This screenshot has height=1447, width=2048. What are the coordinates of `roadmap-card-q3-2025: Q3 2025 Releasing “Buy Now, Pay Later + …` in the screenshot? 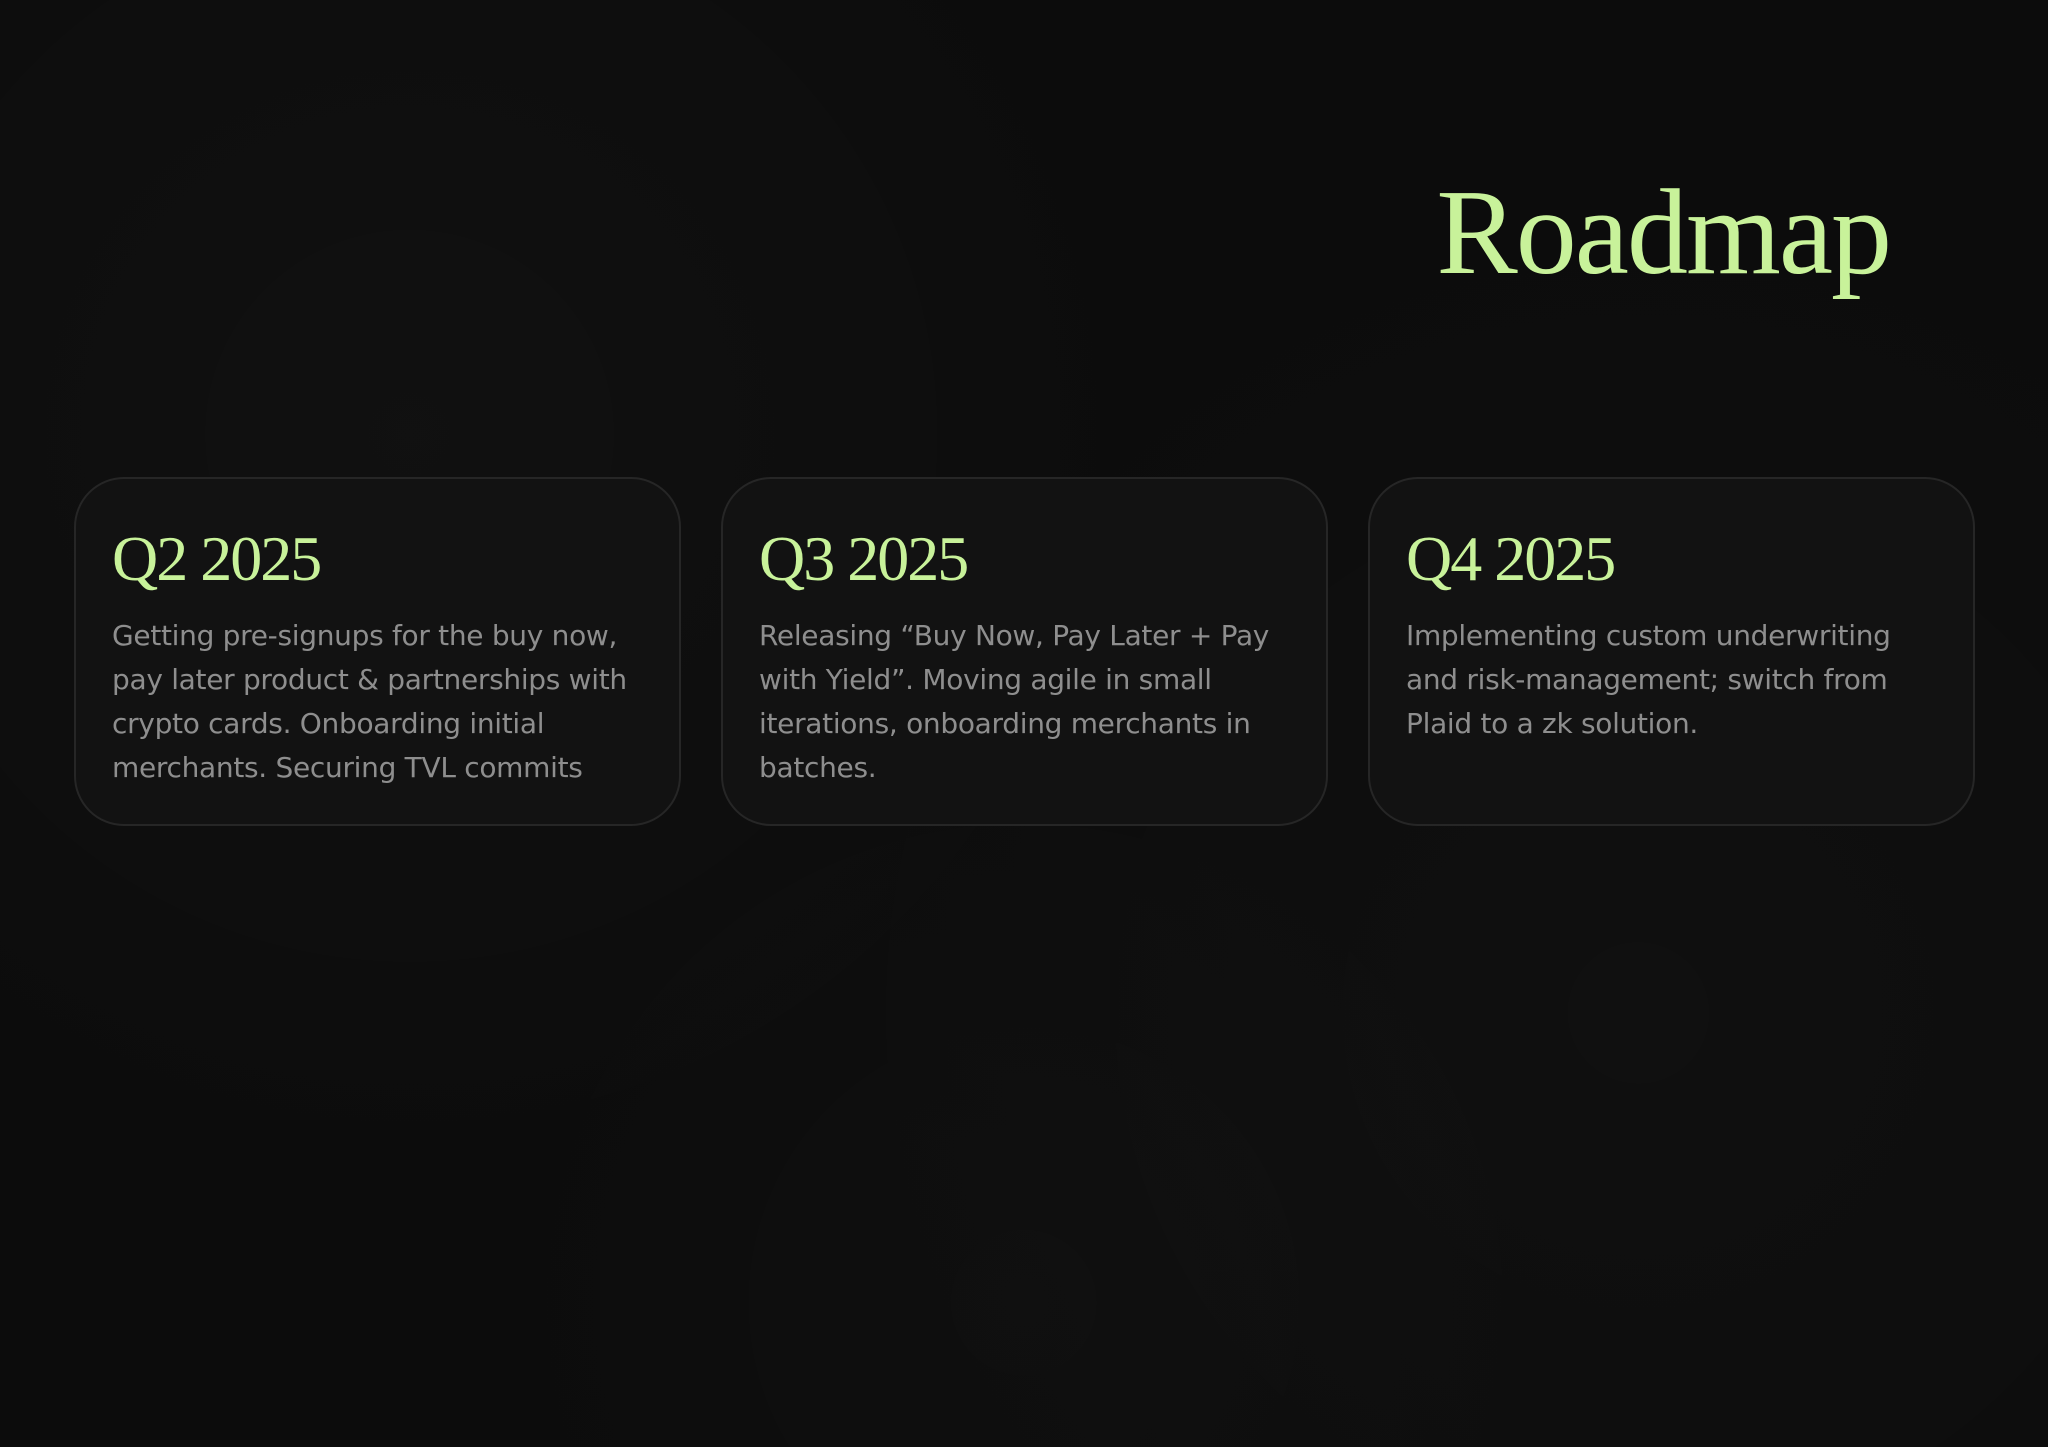 It's located at (1024, 651).